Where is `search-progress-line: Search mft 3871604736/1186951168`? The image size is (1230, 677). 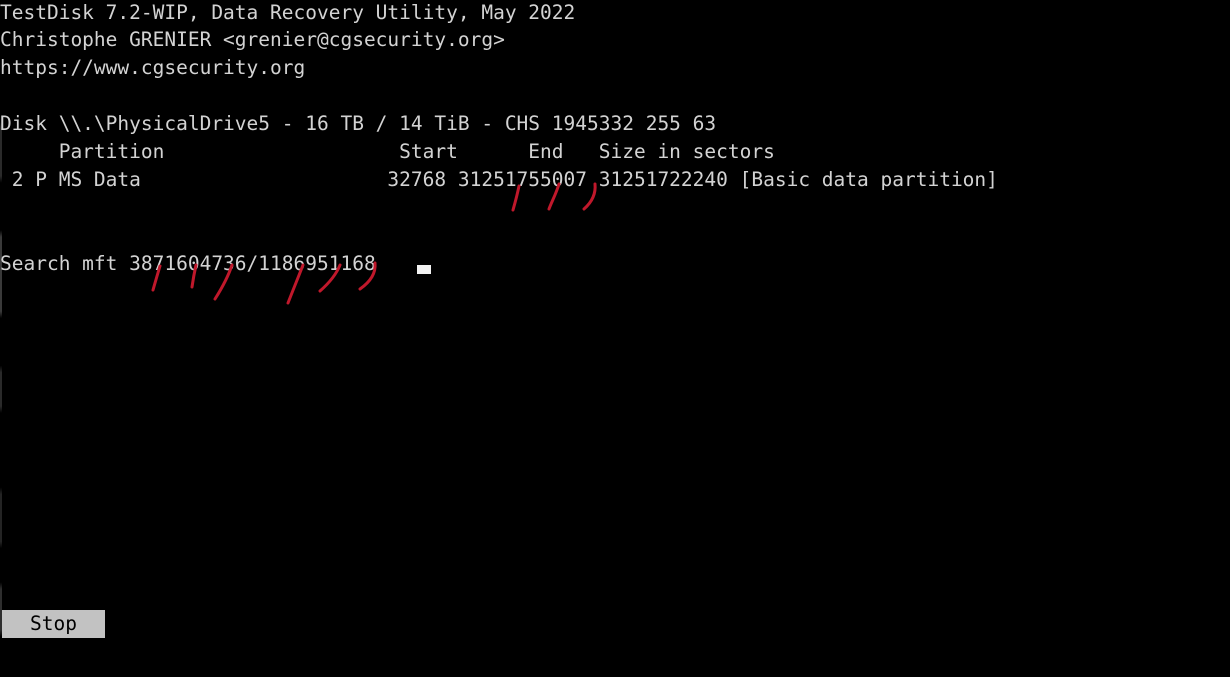 search-progress-line: Search mft 3871604736/1186951168 is located at coordinates (188, 263).